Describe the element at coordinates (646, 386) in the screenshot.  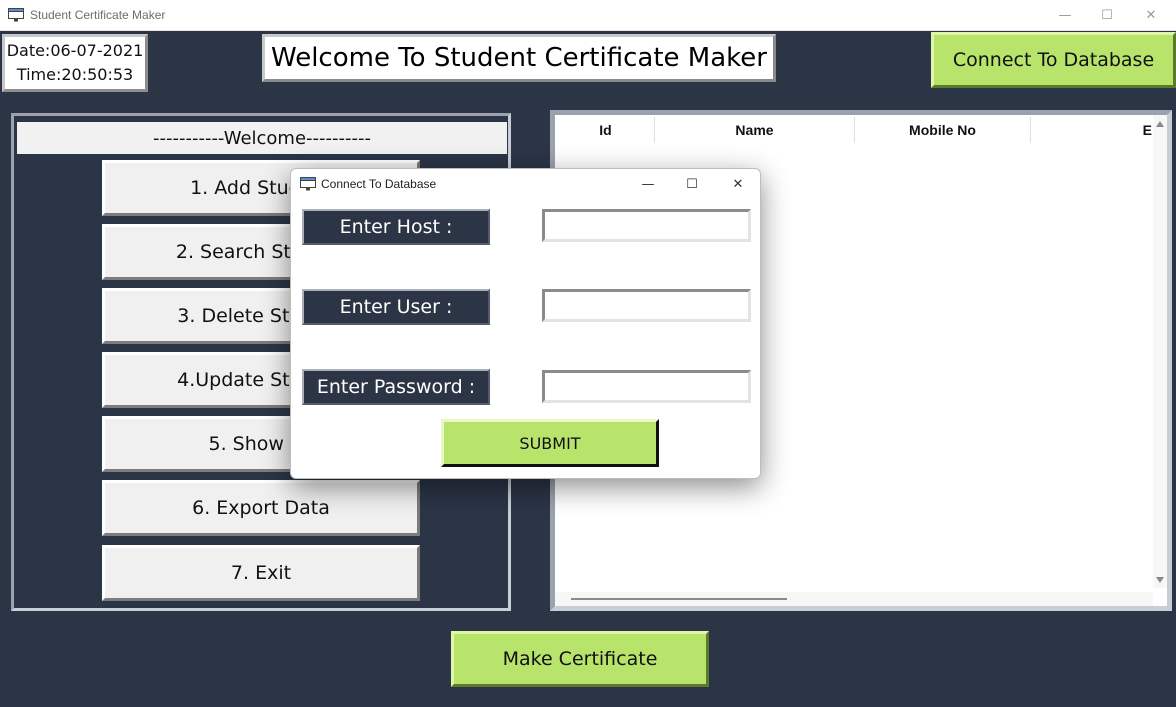
I see `password-input` at that location.